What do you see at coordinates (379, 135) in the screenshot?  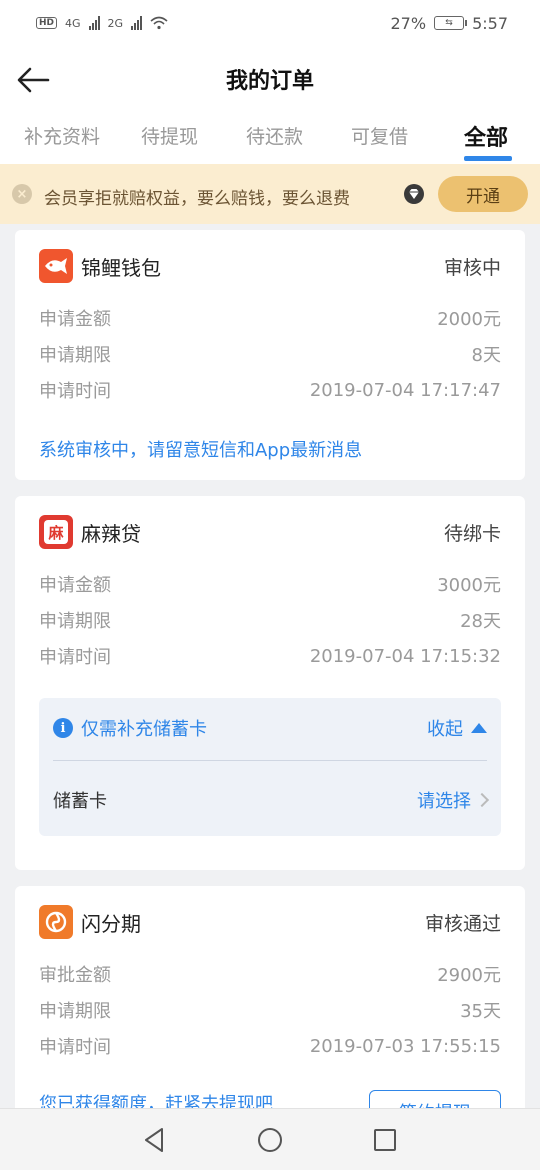 I see `tab-reborrow: 可复借` at bounding box center [379, 135].